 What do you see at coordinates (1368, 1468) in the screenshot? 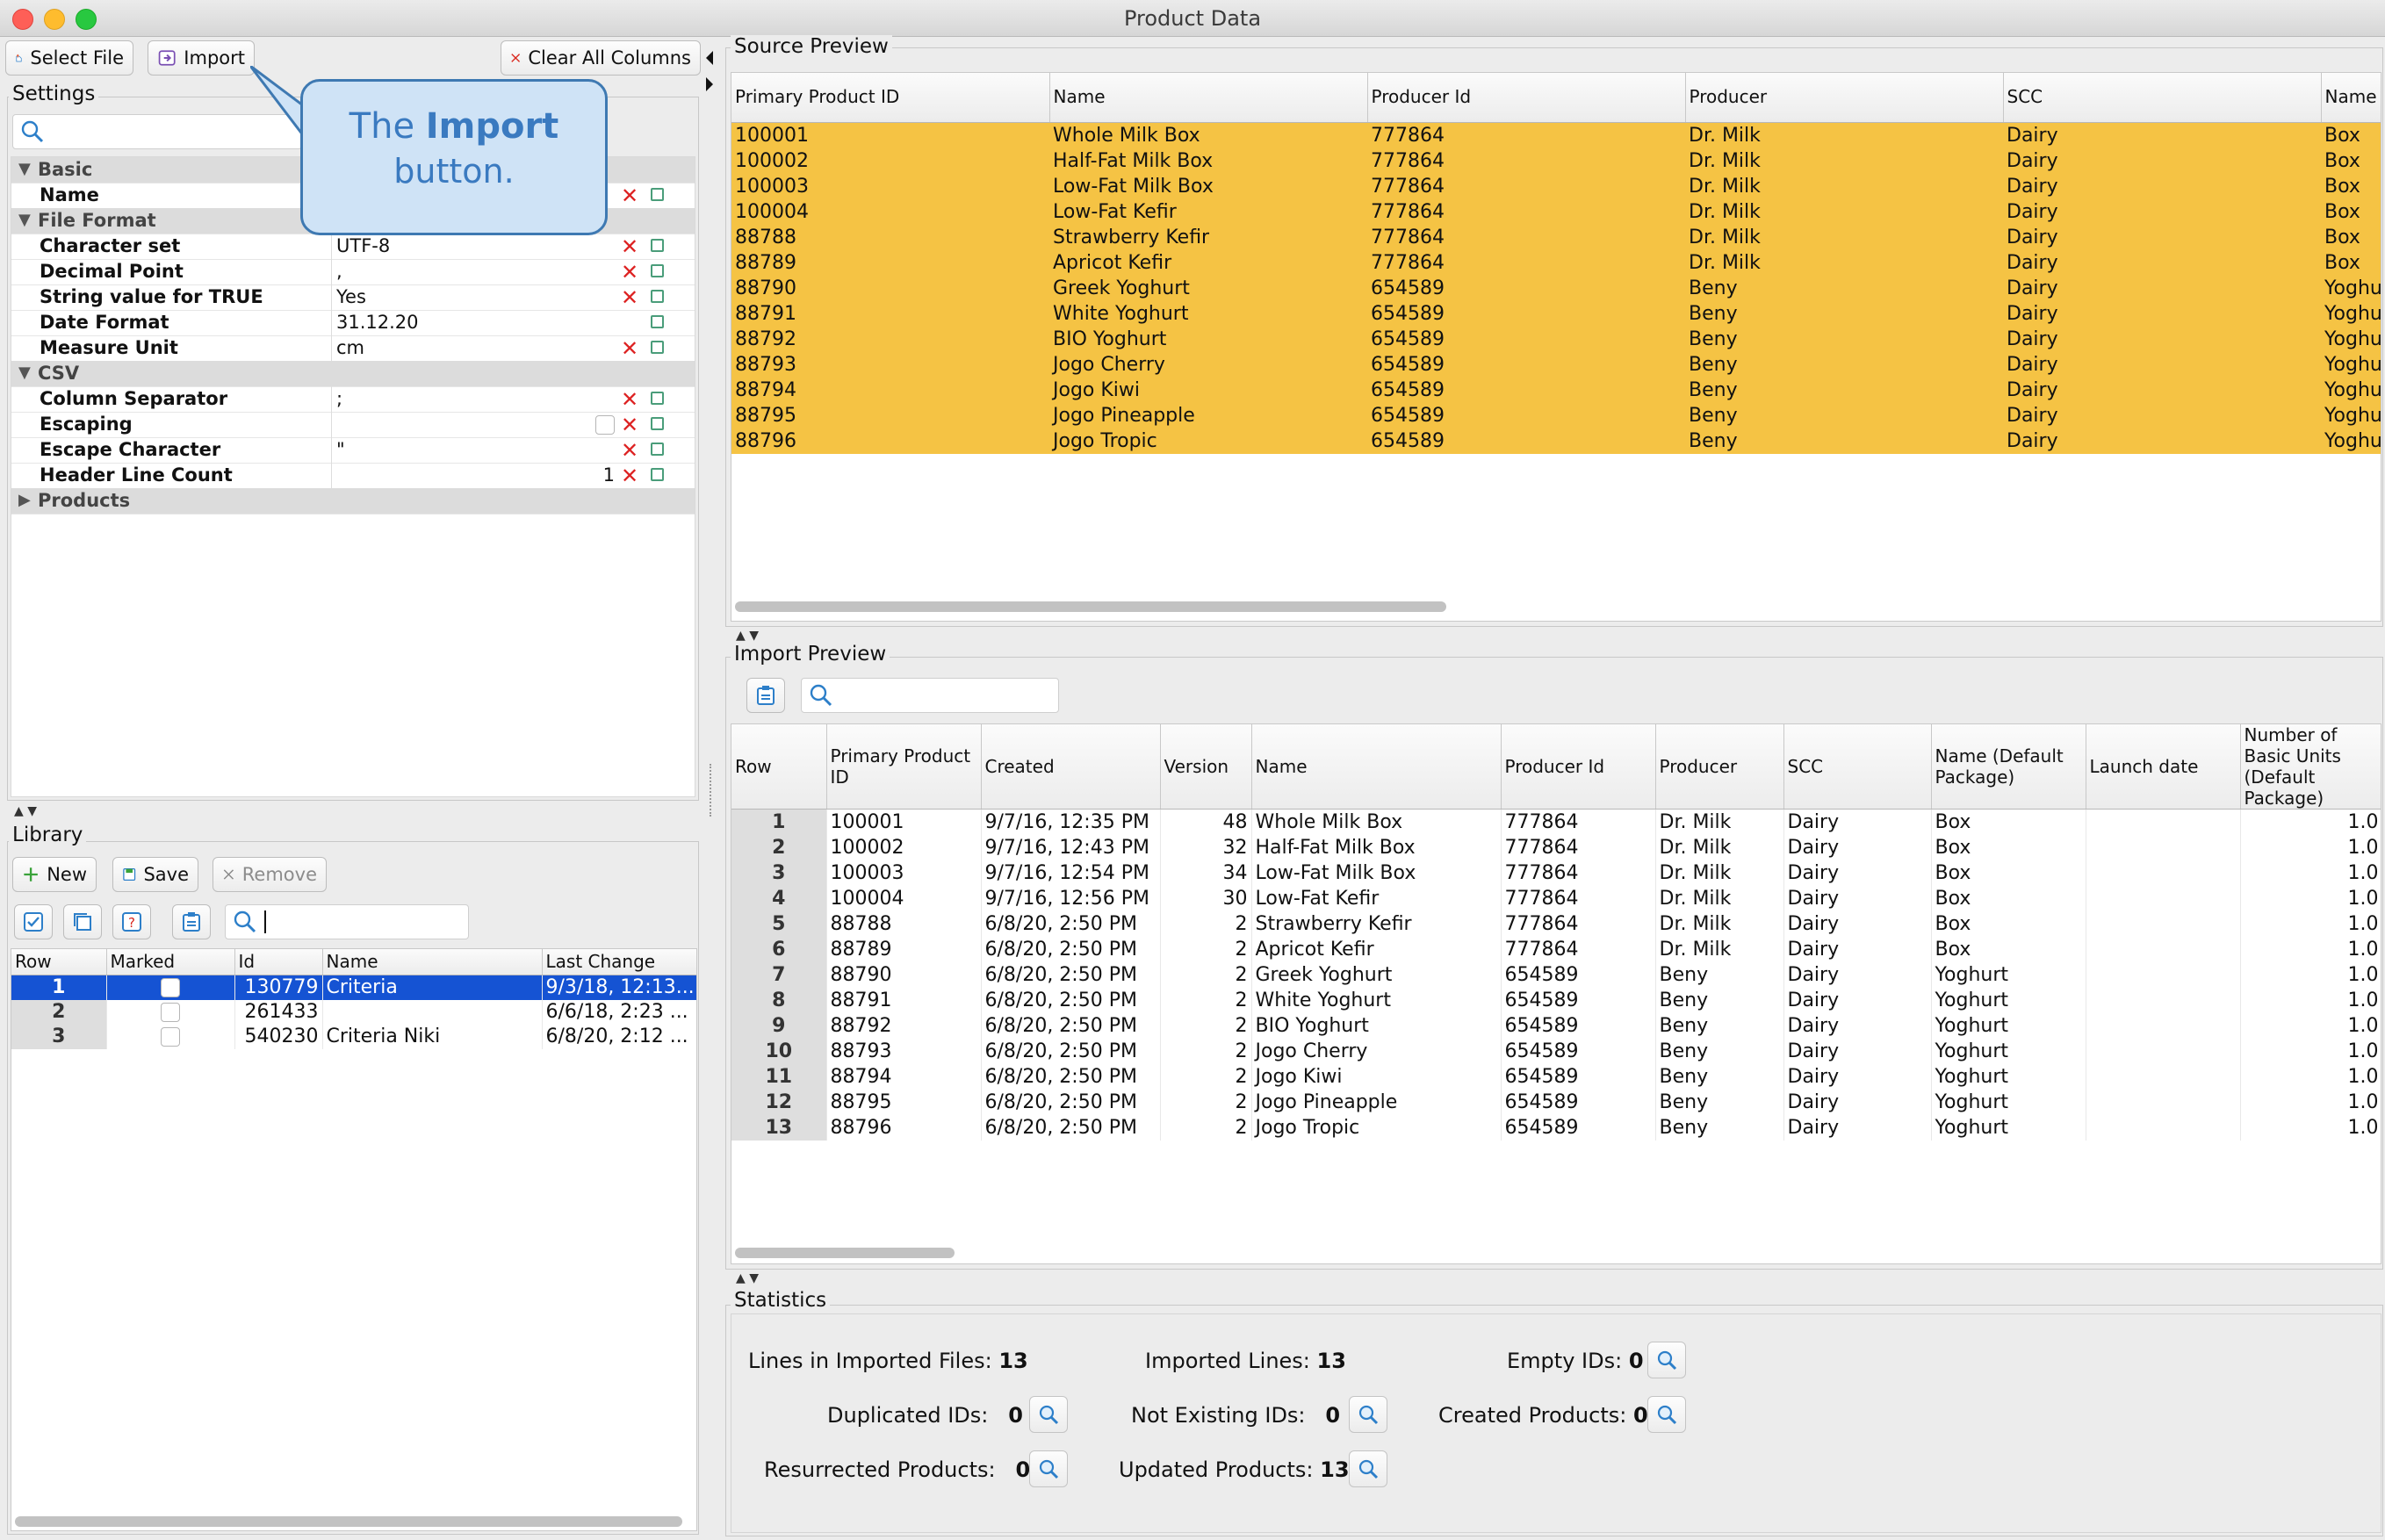
I see `updated-products-details-button` at bounding box center [1368, 1468].